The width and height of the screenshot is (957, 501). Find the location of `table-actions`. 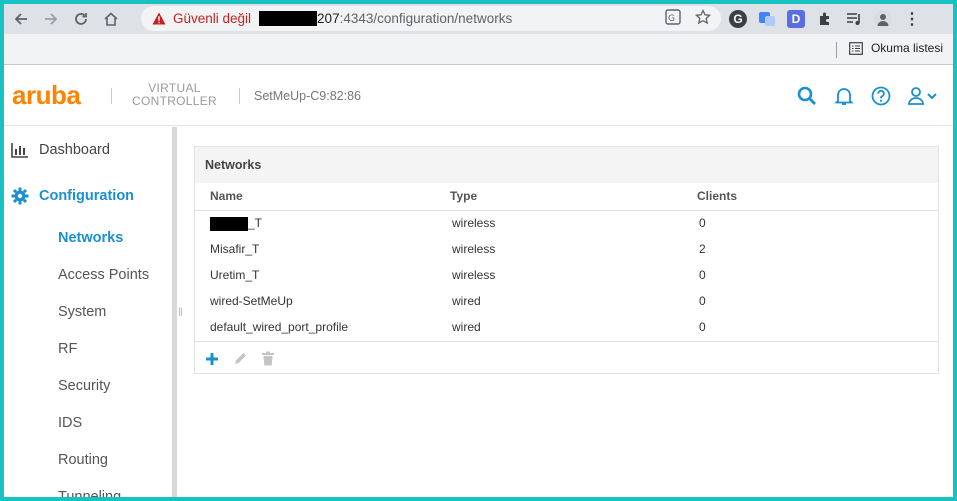

table-actions is located at coordinates (566, 358).